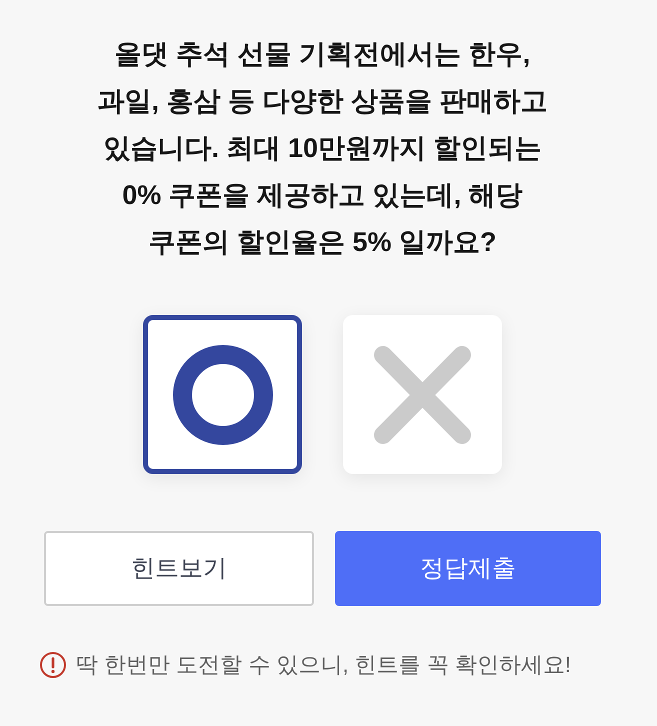 The height and width of the screenshot is (726, 657). Describe the element at coordinates (422, 395) in the screenshot. I see `cross-icon` at that location.